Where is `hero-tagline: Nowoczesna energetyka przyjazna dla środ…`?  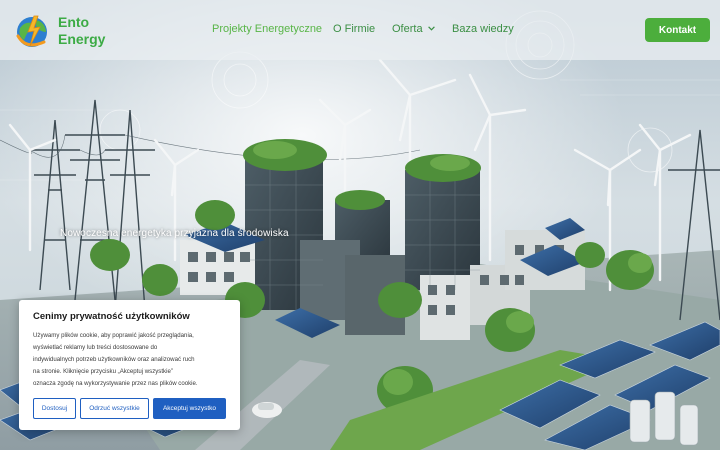
hero-tagline: Nowoczesna energetyka przyjazna dla środ… is located at coordinates (174, 233).